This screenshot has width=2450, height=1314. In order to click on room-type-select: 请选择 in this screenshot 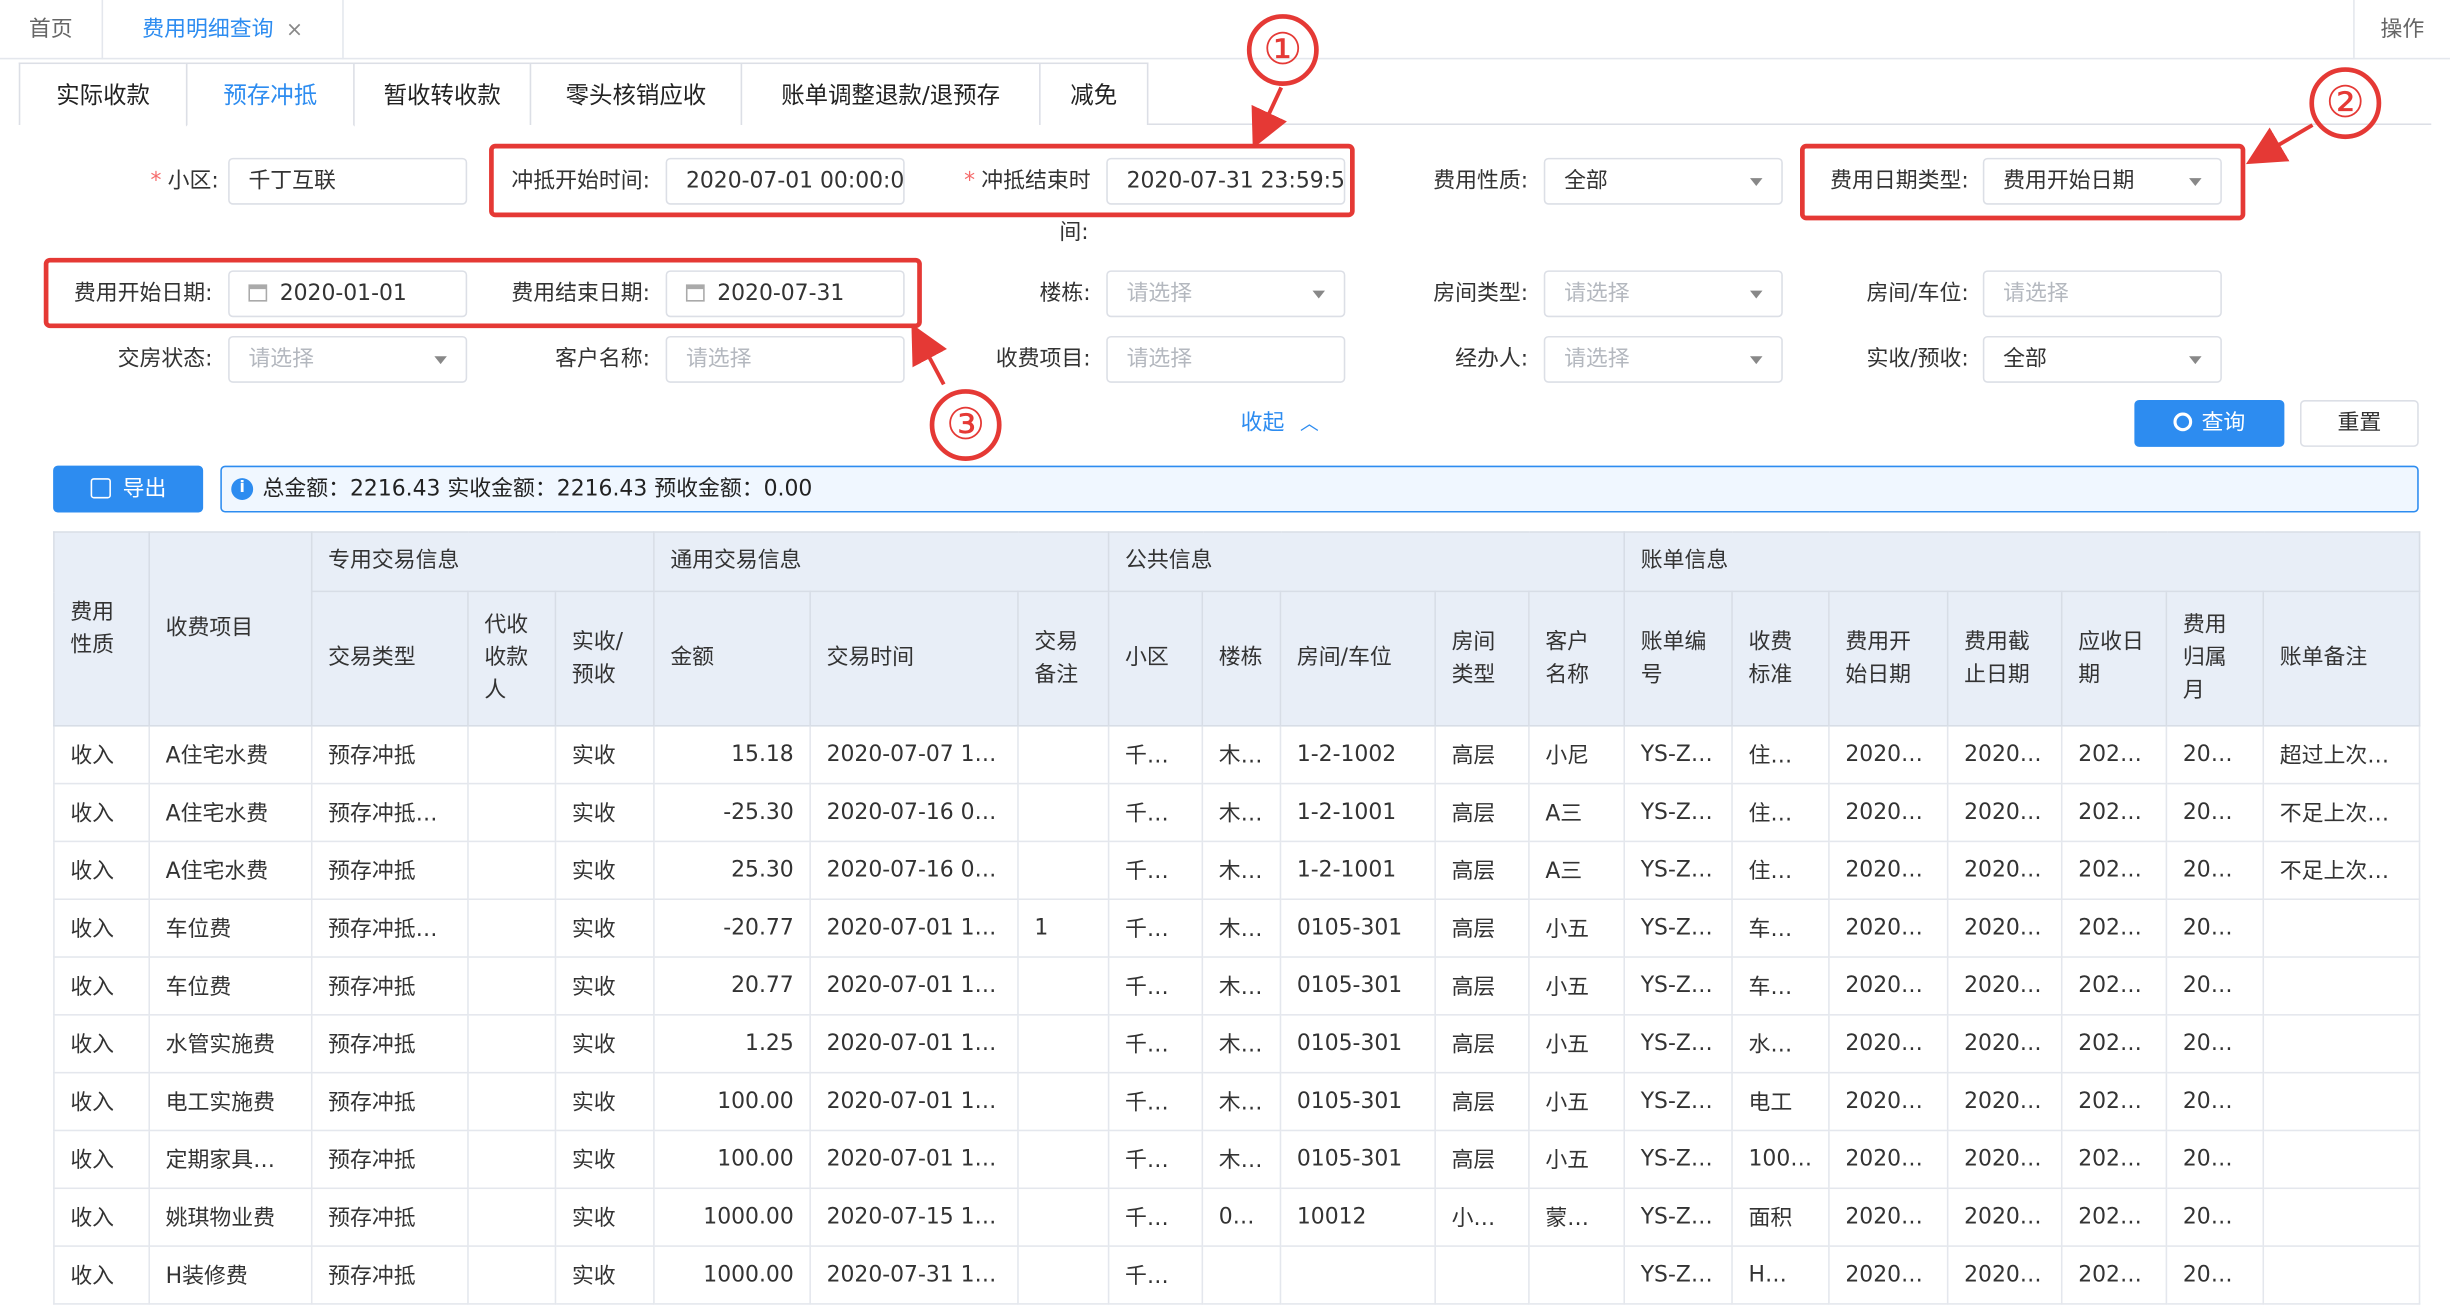, I will do `click(1663, 294)`.